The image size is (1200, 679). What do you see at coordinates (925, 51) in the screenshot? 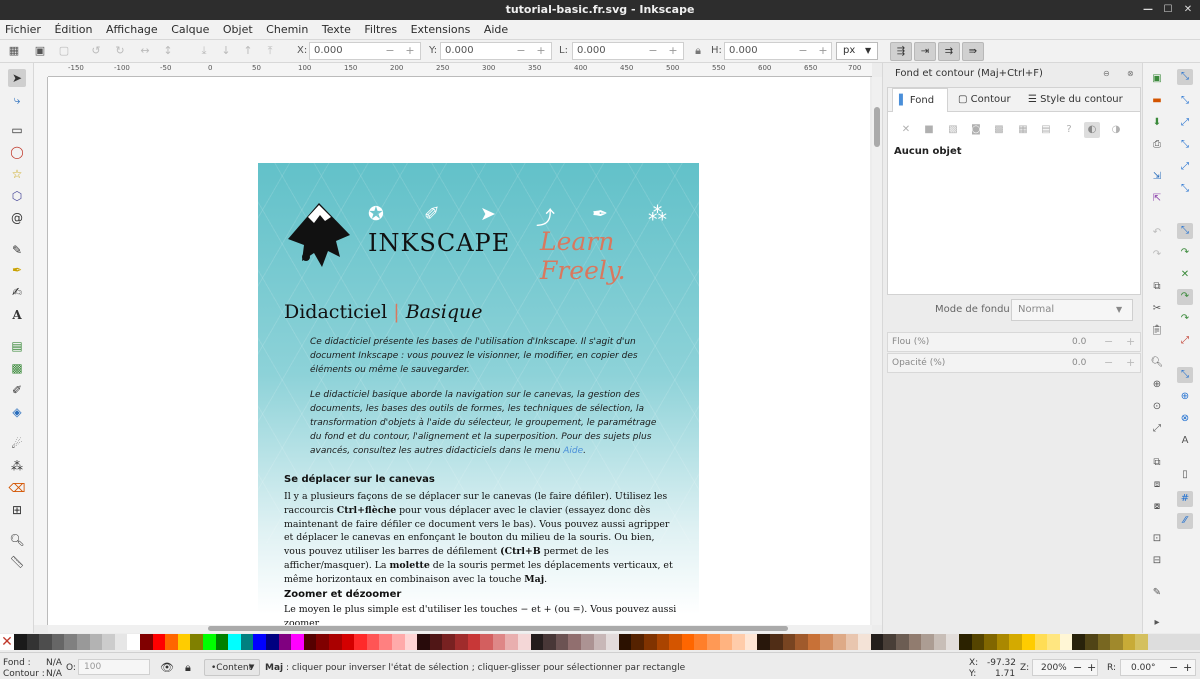
I see `scale-corners-icon: ⇥` at bounding box center [925, 51].